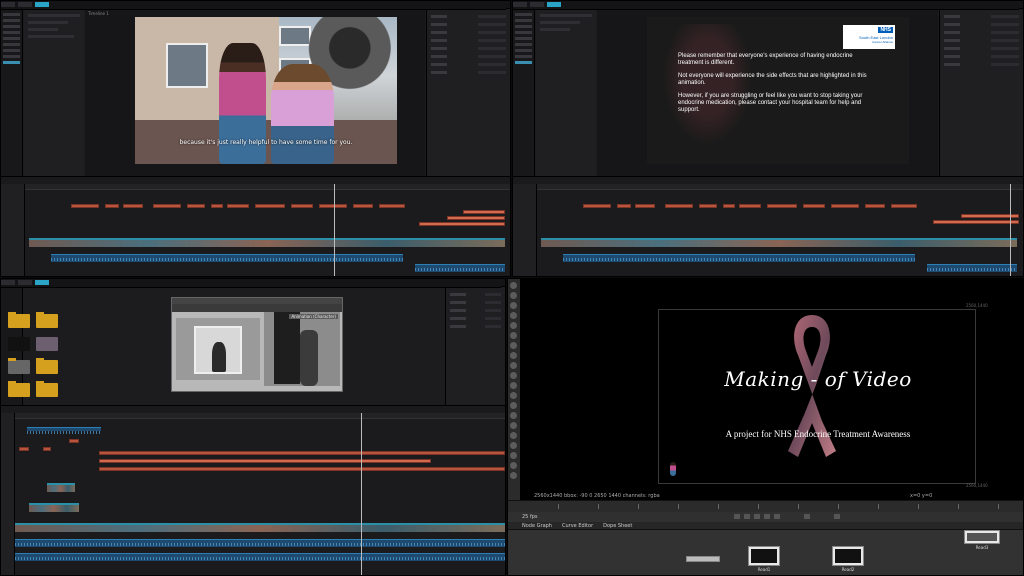  What do you see at coordinates (313, 316) in the screenshot?
I see `maya-tag: Animation (Character)` at bounding box center [313, 316].